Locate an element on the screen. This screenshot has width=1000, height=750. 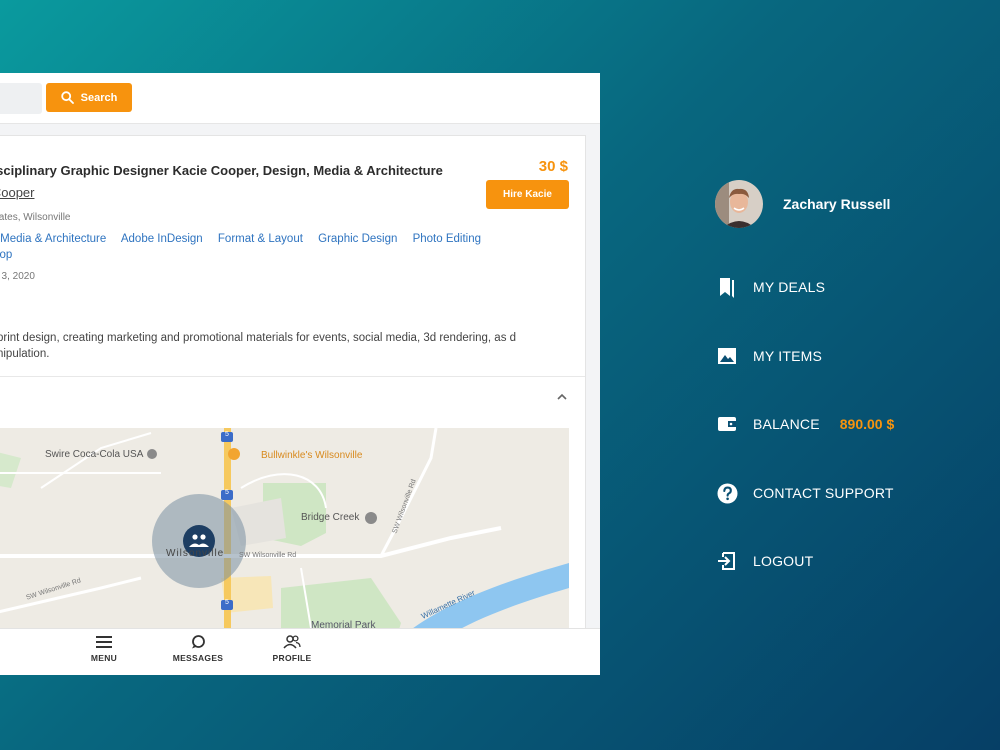
avatar is located at coordinates (739, 204).